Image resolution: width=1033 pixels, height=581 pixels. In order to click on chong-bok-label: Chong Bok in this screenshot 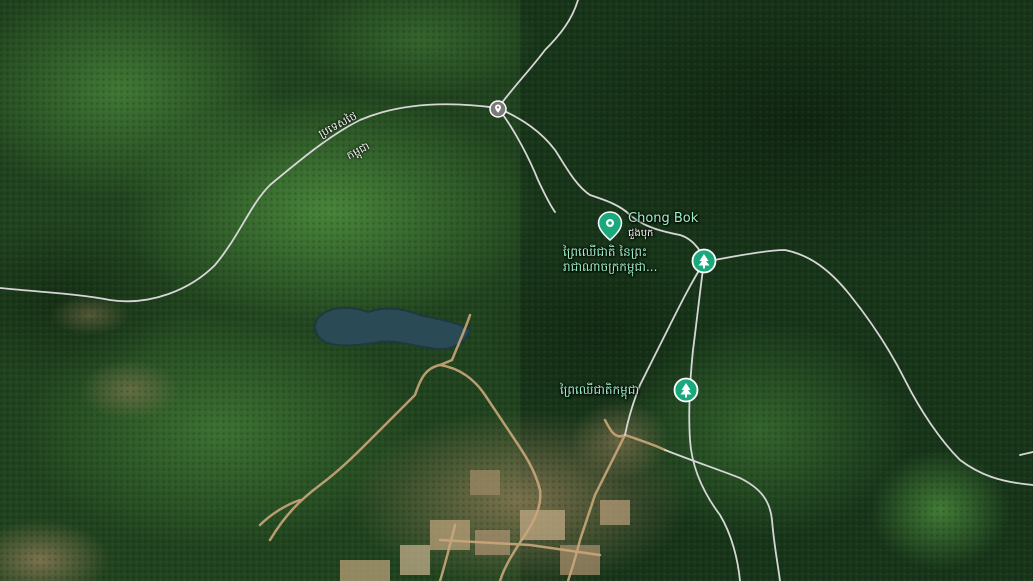, I will do `click(663, 219)`.